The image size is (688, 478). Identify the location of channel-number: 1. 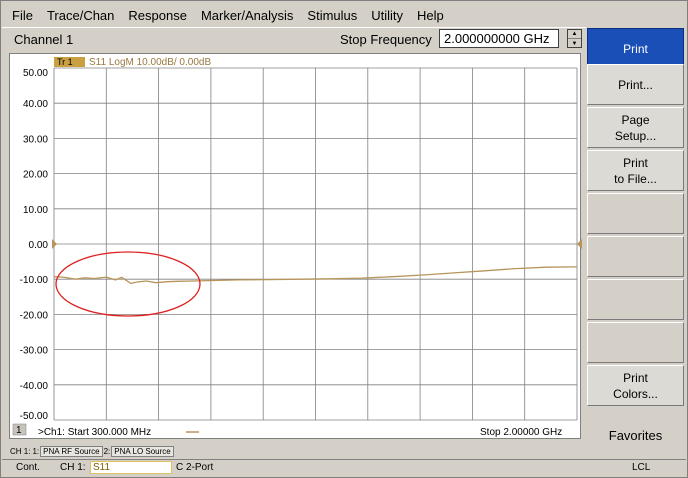
(19, 430).